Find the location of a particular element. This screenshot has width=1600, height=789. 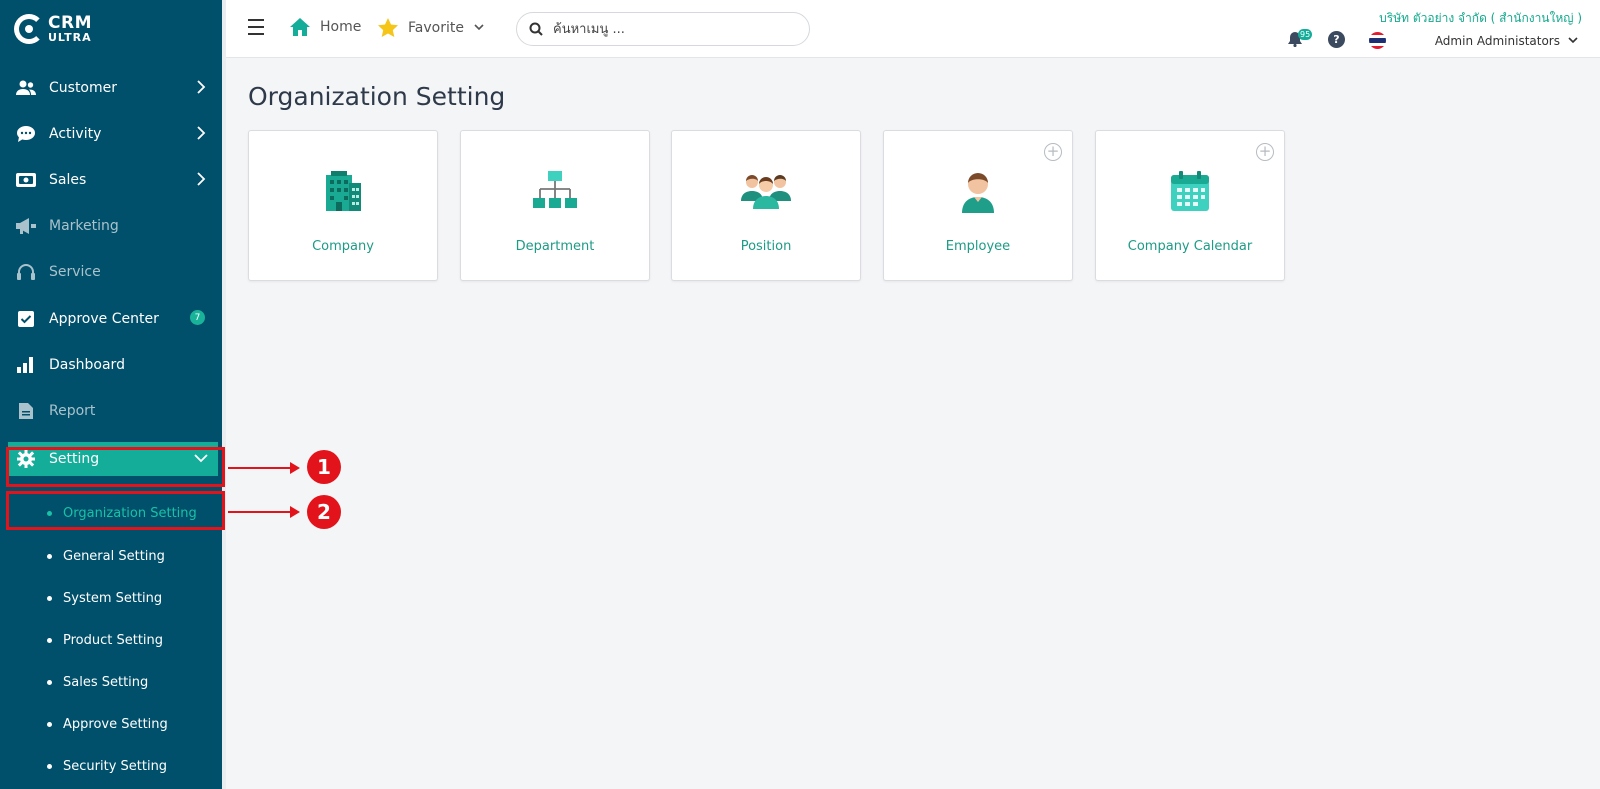

sidebar-subitem-sales-setting: Sales Setting is located at coordinates (111, 682).